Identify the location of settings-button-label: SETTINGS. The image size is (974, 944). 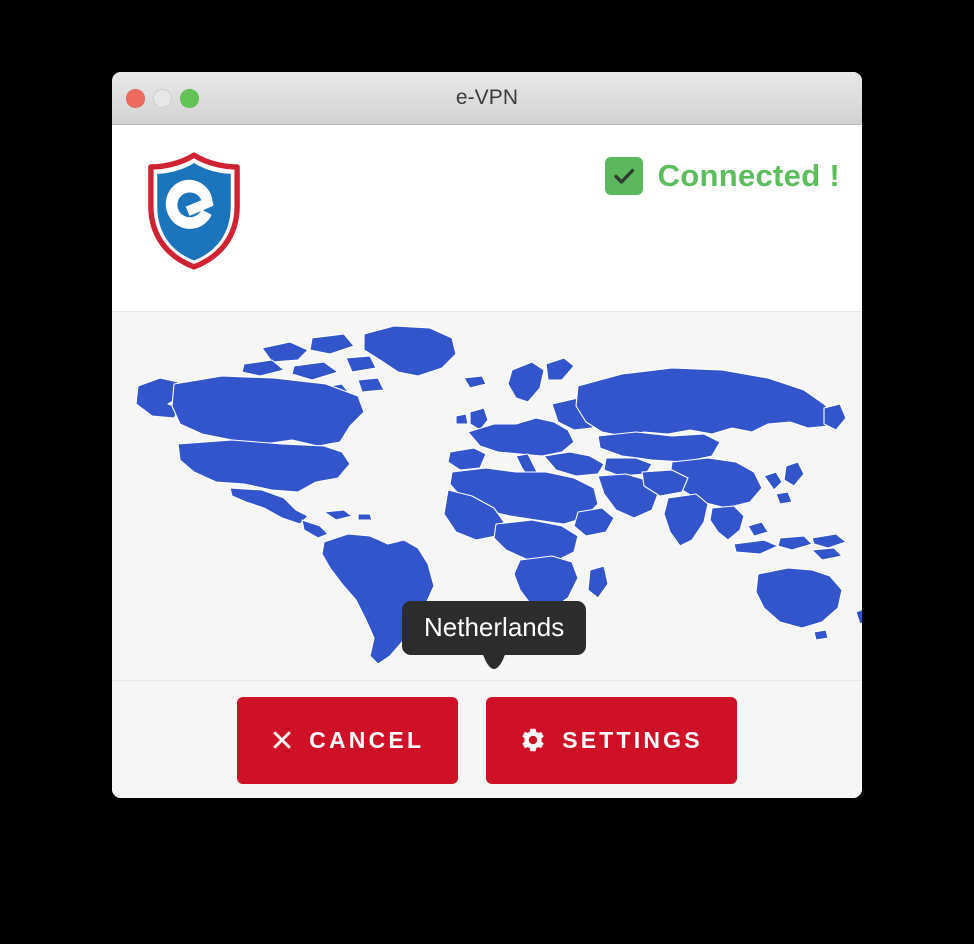
(632, 739).